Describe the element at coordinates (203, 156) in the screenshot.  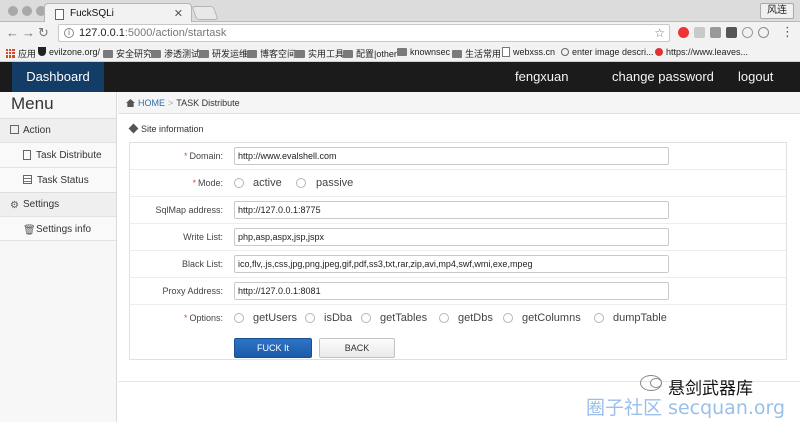
I see `domain-label: * Domain:` at that location.